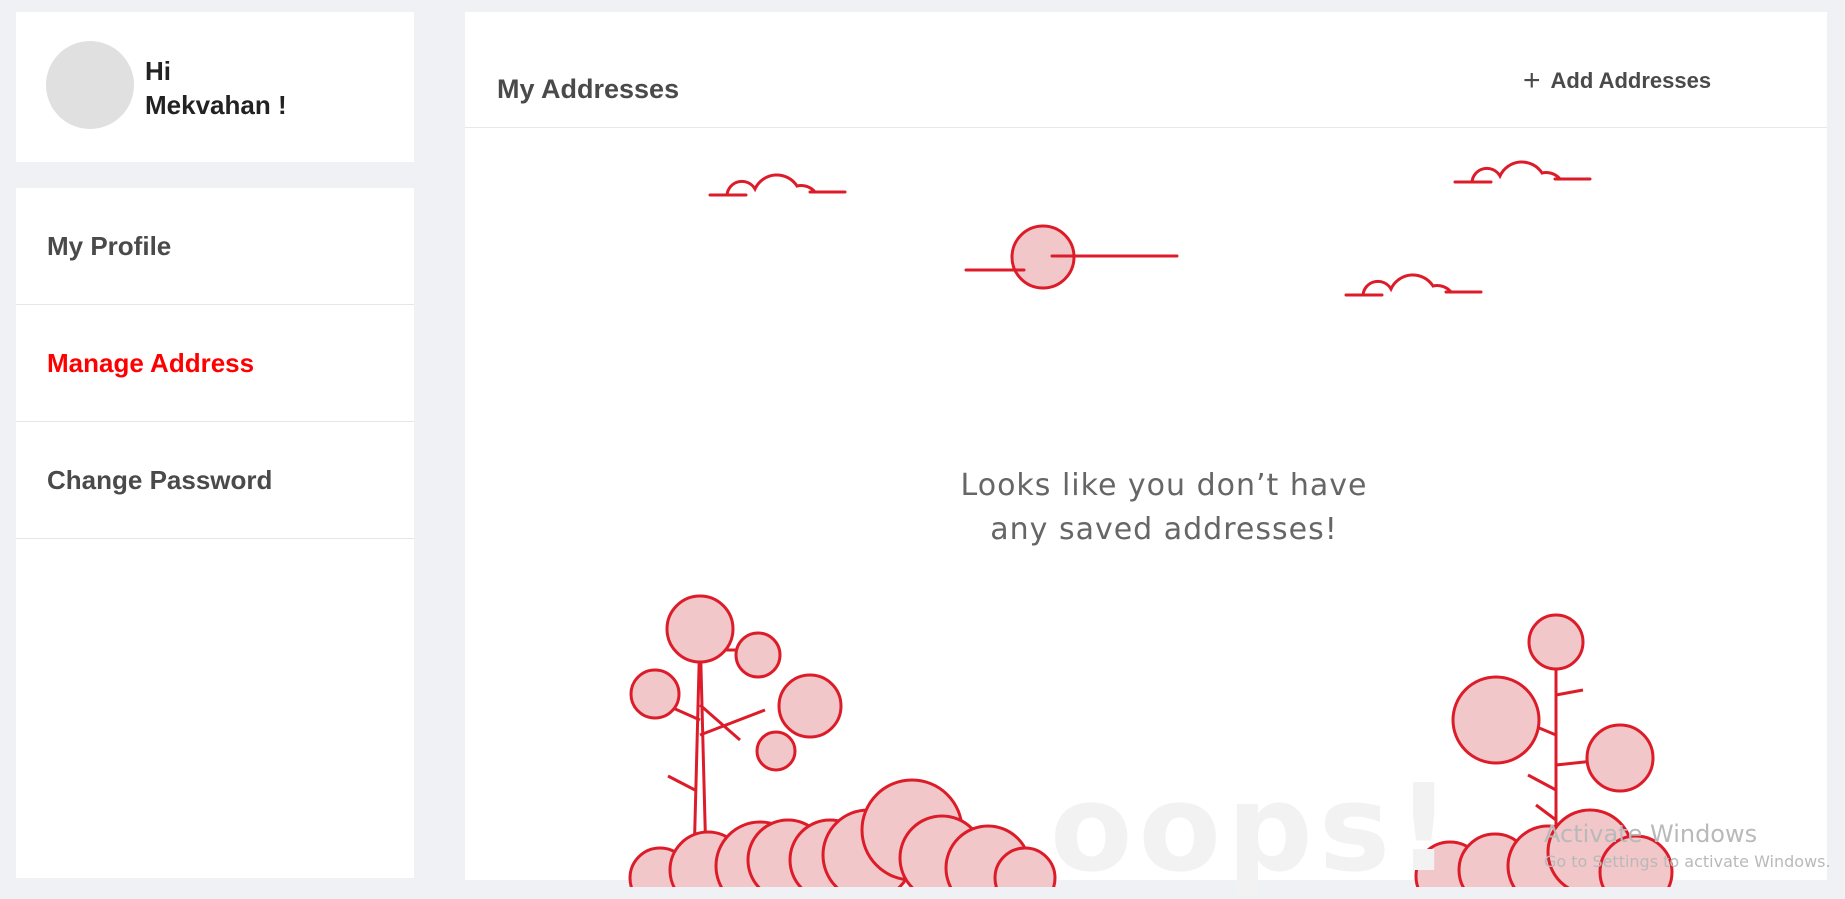  I want to click on windows-watermark-subtitle: Go to Settings to activate Windows., so click(1687, 861).